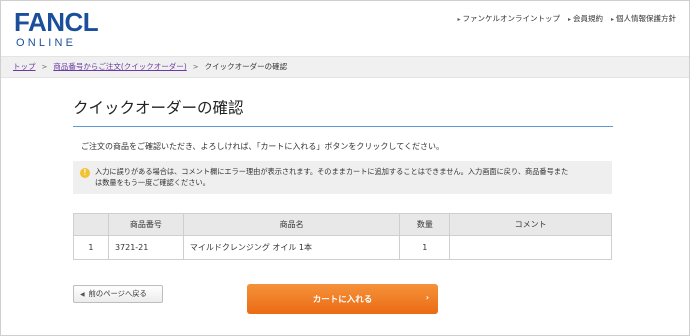 The image size is (690, 336). I want to click on page-title: クイックオーダーの確認, so click(343, 111).